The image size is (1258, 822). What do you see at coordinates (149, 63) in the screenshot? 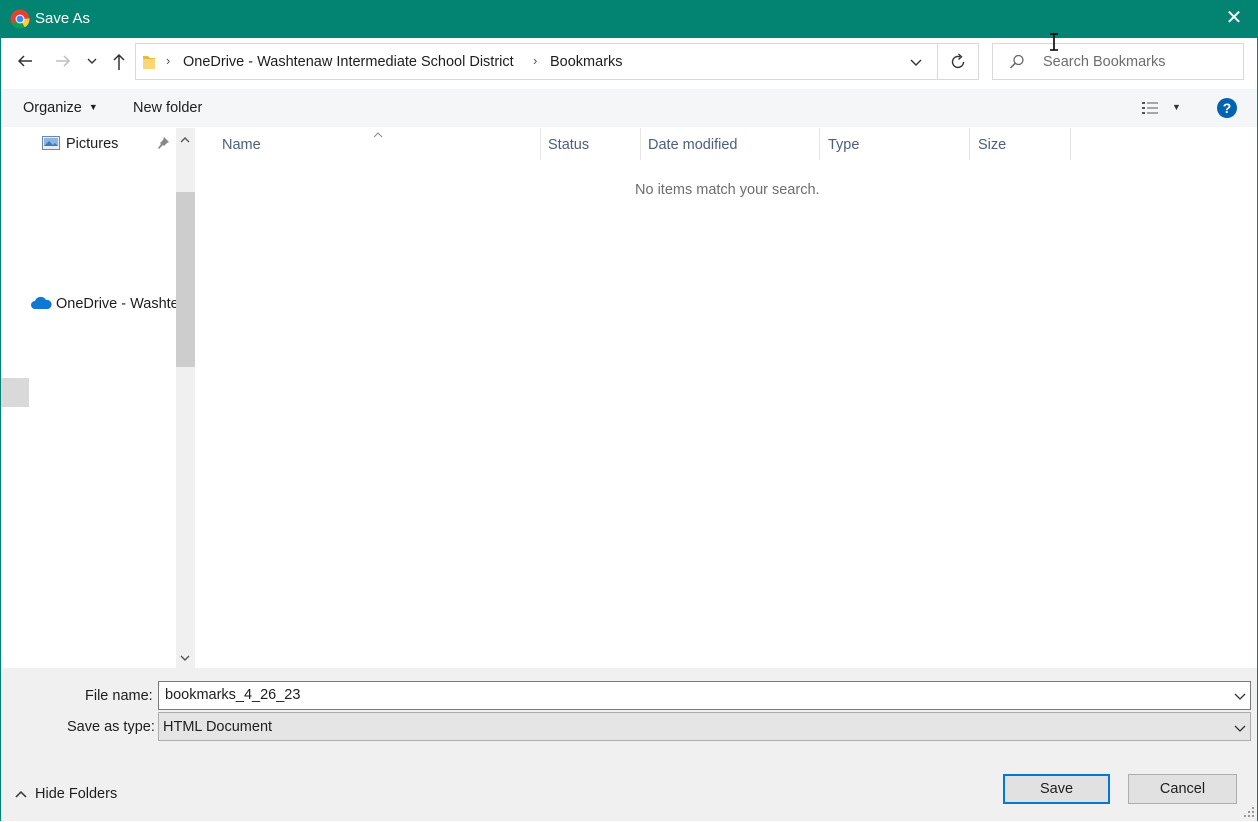
I see `folder-icon` at bounding box center [149, 63].